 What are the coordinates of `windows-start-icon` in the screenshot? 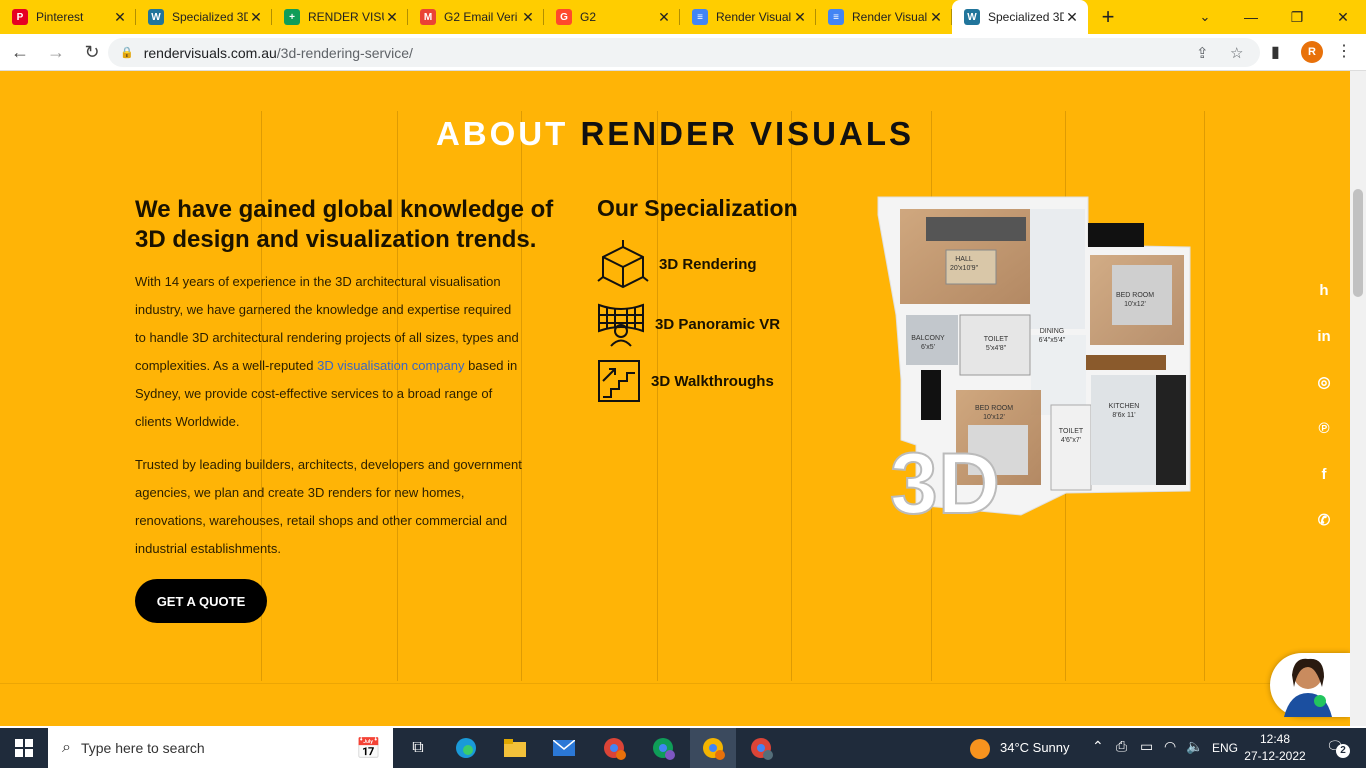 It's located at (24, 748).